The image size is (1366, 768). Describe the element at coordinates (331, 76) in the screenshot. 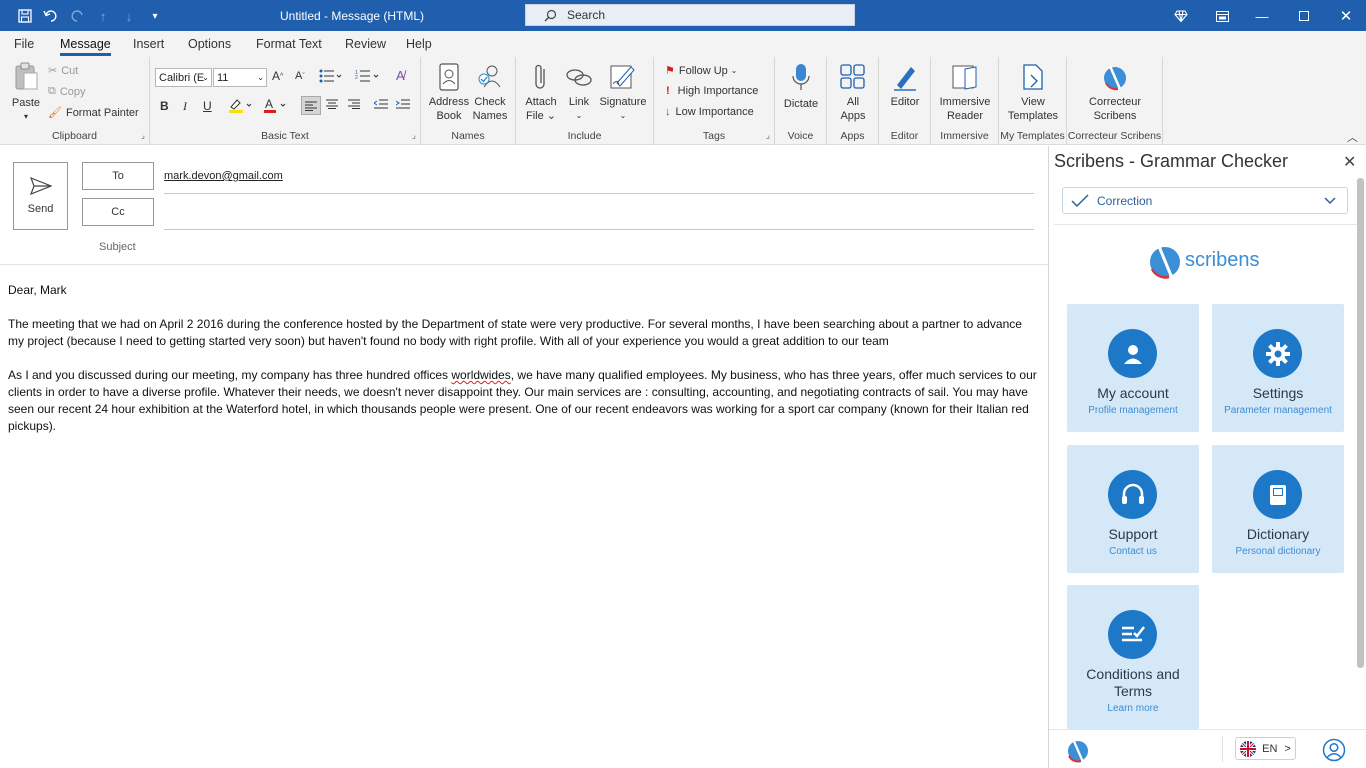

I see `bullets-icon` at that location.